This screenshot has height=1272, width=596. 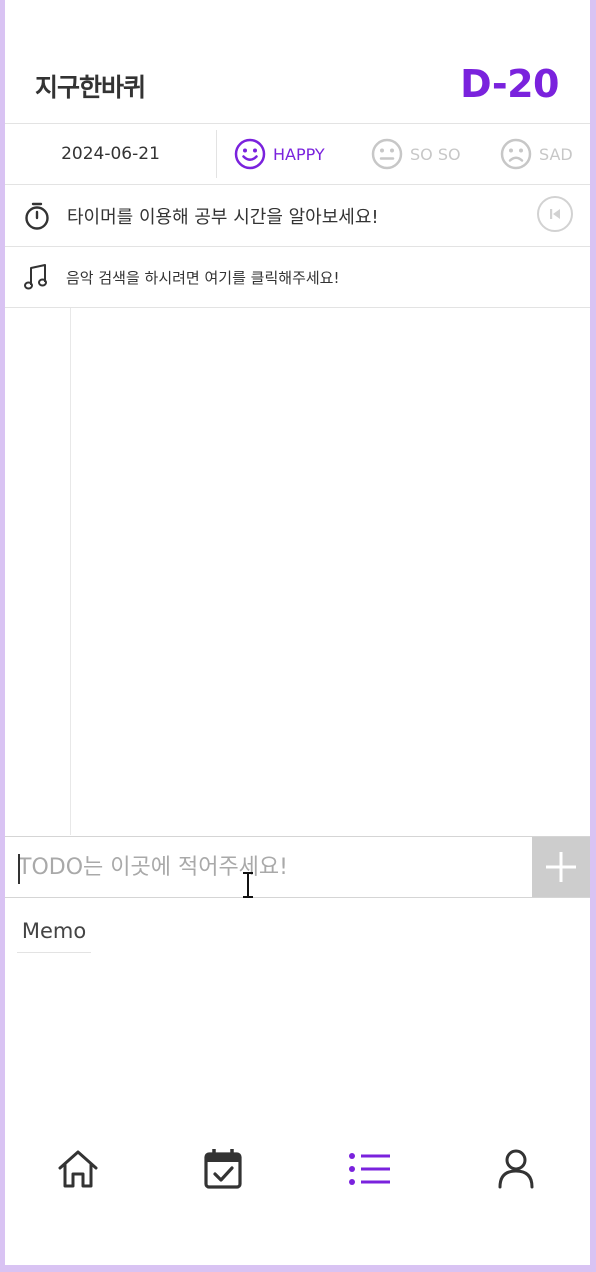 I want to click on nav-profile, so click(x=516, y=1169).